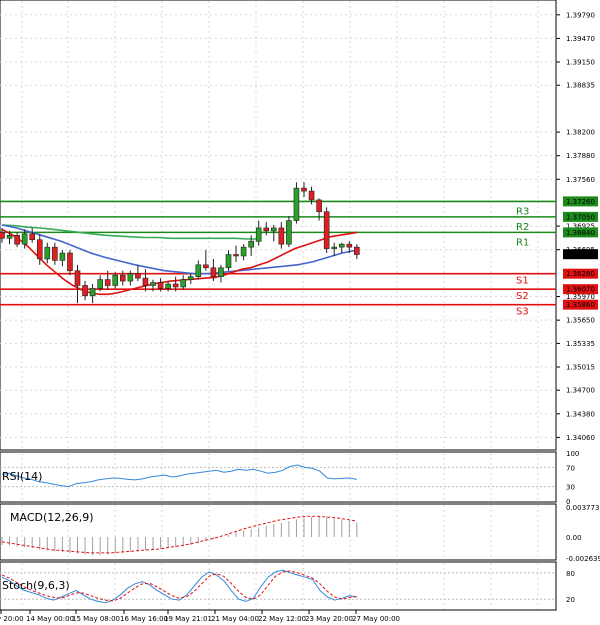 This screenshot has height=625, width=600. What do you see at coordinates (522, 296) in the screenshot?
I see `level-name-s2: S2` at bounding box center [522, 296].